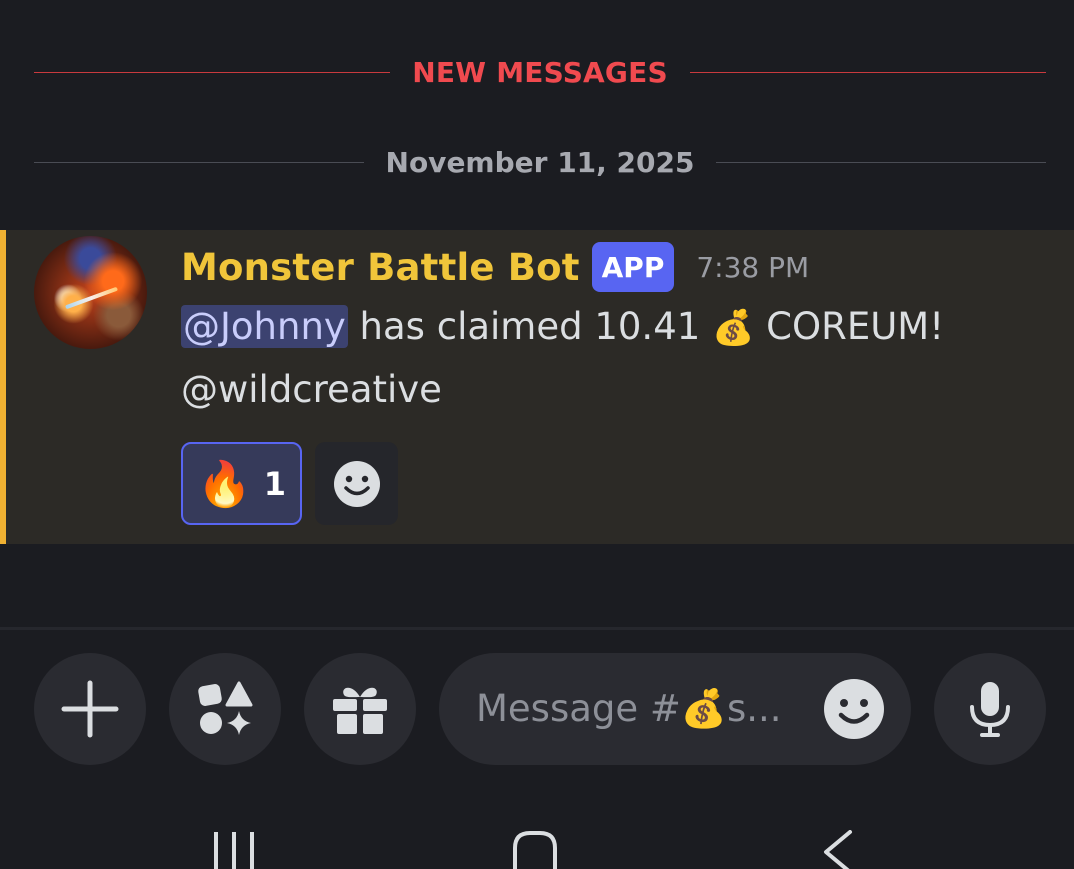 The image size is (1074, 869). Describe the element at coordinates (535, 849) in the screenshot. I see `home-icon` at that location.